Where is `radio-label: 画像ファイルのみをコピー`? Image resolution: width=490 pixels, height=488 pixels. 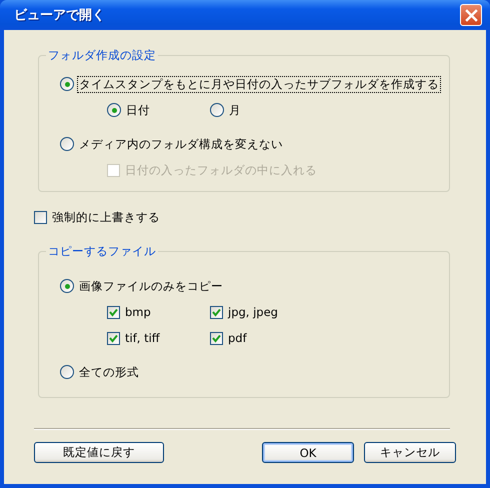 radio-label: 画像ファイルのみをコピー is located at coordinates (151, 286).